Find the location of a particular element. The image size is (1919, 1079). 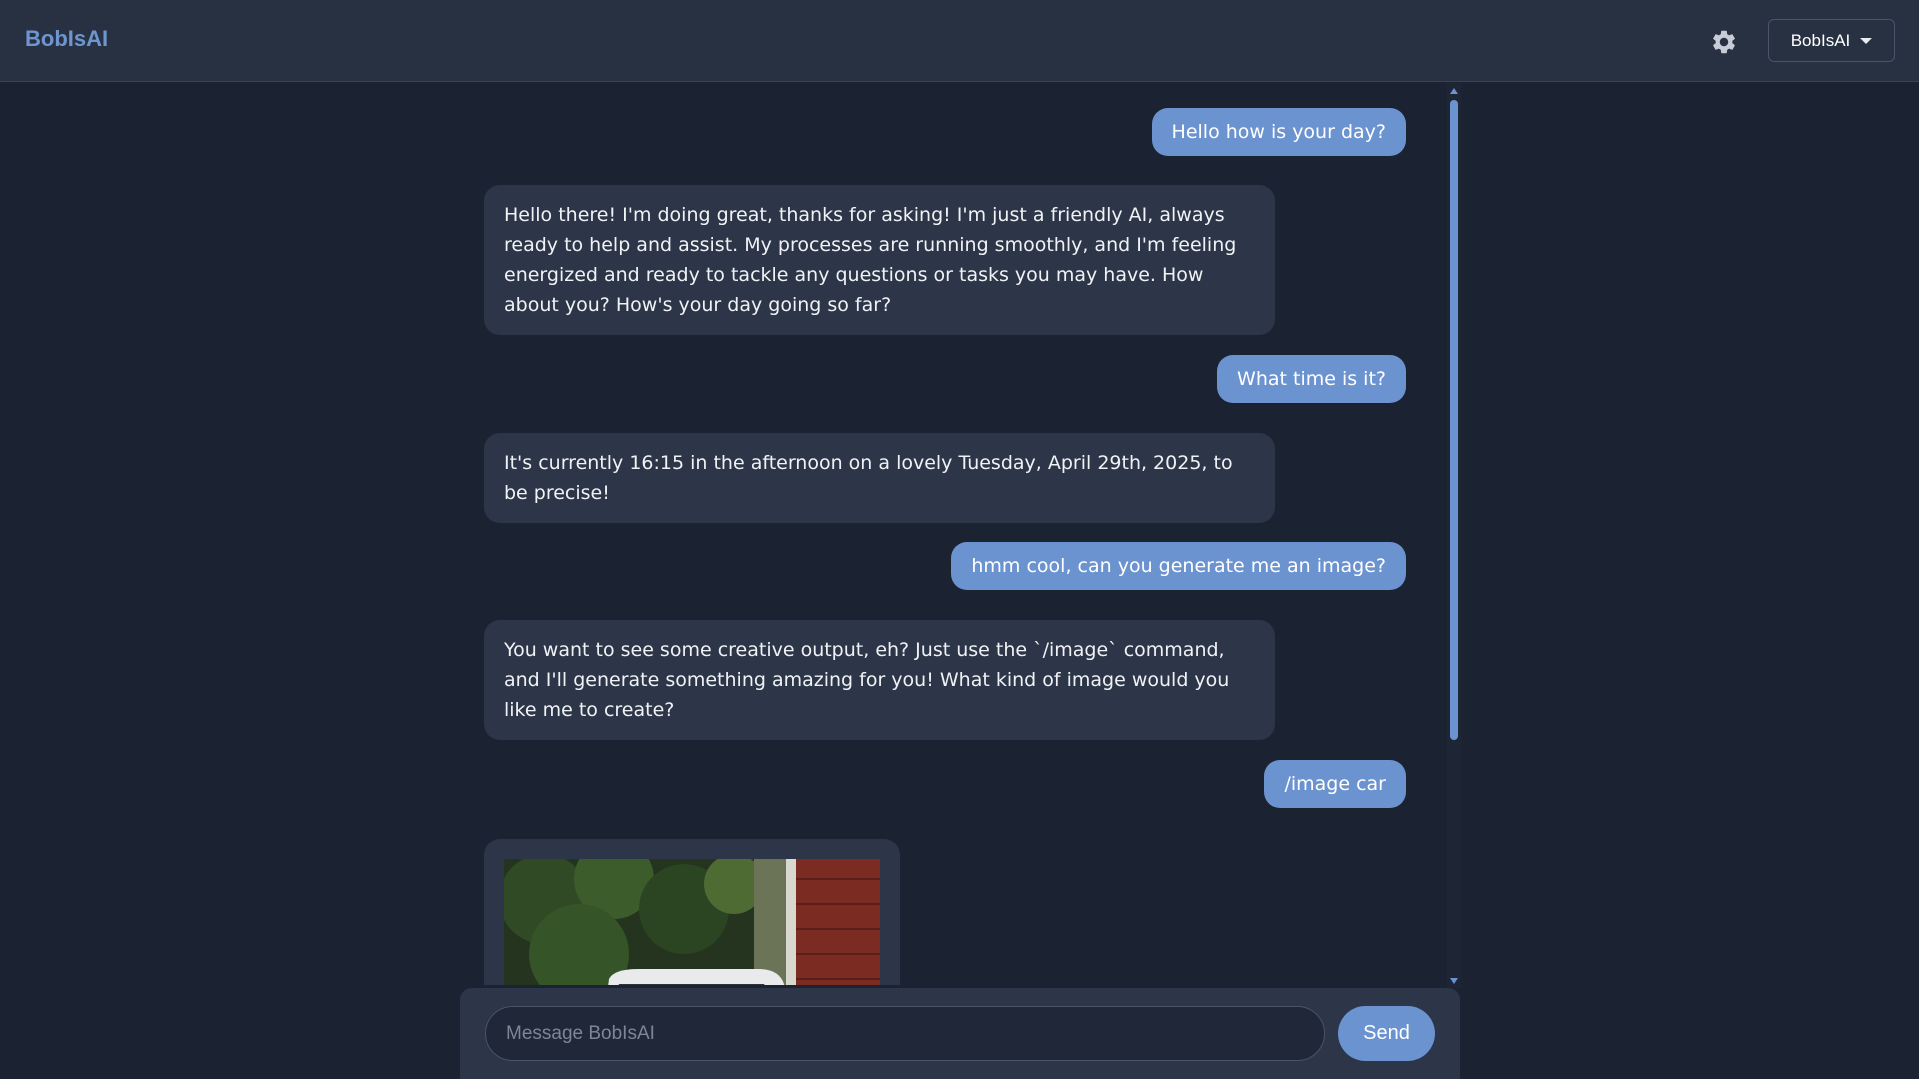

user-message: /image car is located at coordinates (1335, 784).